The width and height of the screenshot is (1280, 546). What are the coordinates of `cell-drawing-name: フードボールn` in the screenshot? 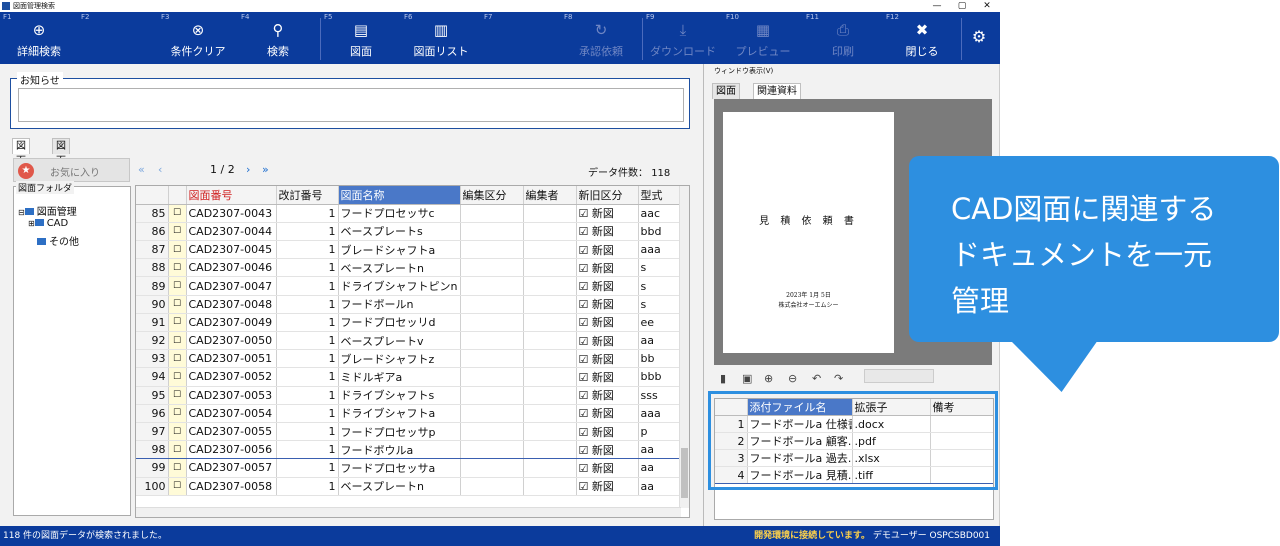 It's located at (399, 304).